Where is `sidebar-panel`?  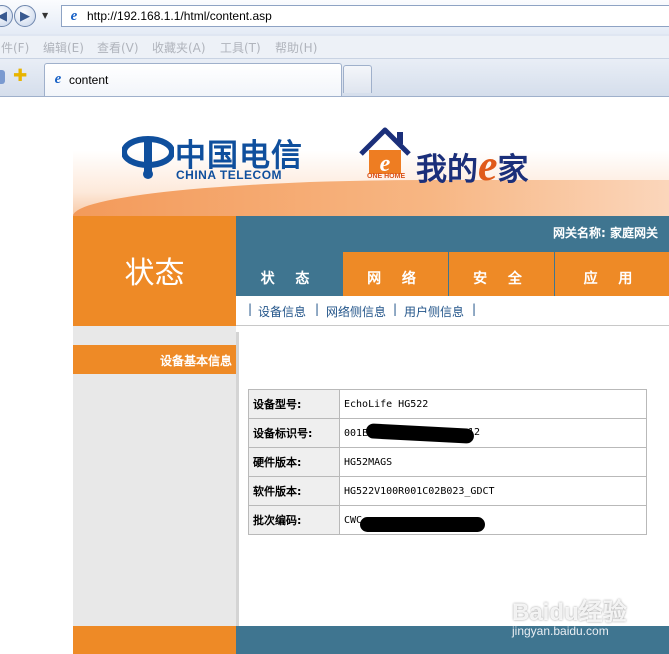 sidebar-panel is located at coordinates (154, 500).